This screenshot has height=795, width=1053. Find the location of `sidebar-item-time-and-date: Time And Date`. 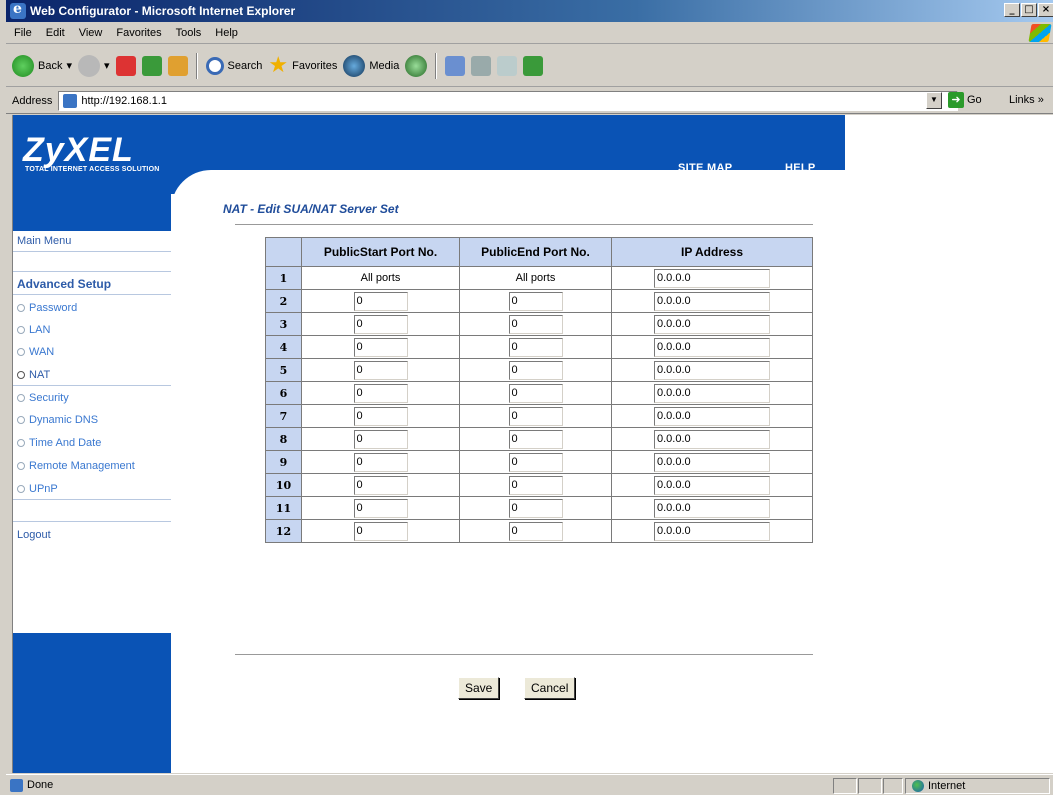

sidebar-item-time-and-date: Time And Date is located at coordinates (92, 443).